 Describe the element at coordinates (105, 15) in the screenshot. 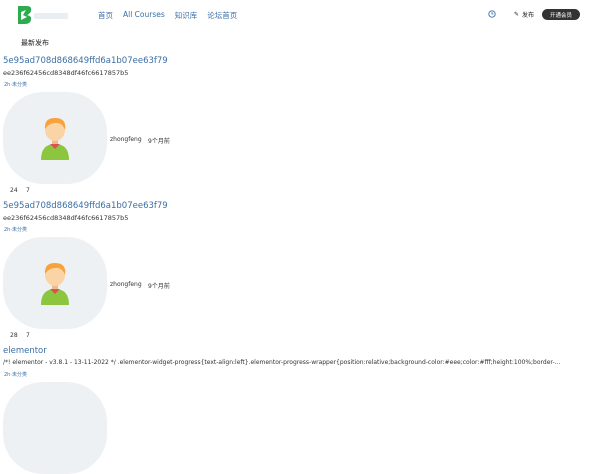

I see `nav-home: 首页` at that location.